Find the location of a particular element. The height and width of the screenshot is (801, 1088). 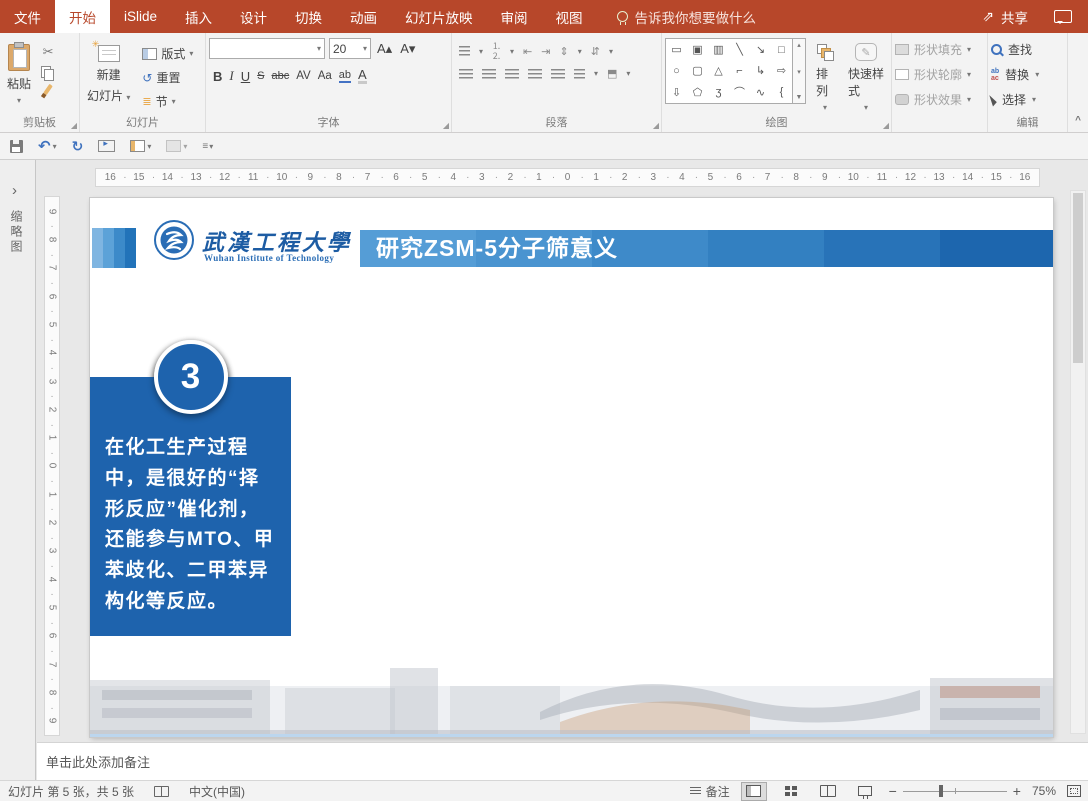

normal-view-button is located at coordinates (753, 791).